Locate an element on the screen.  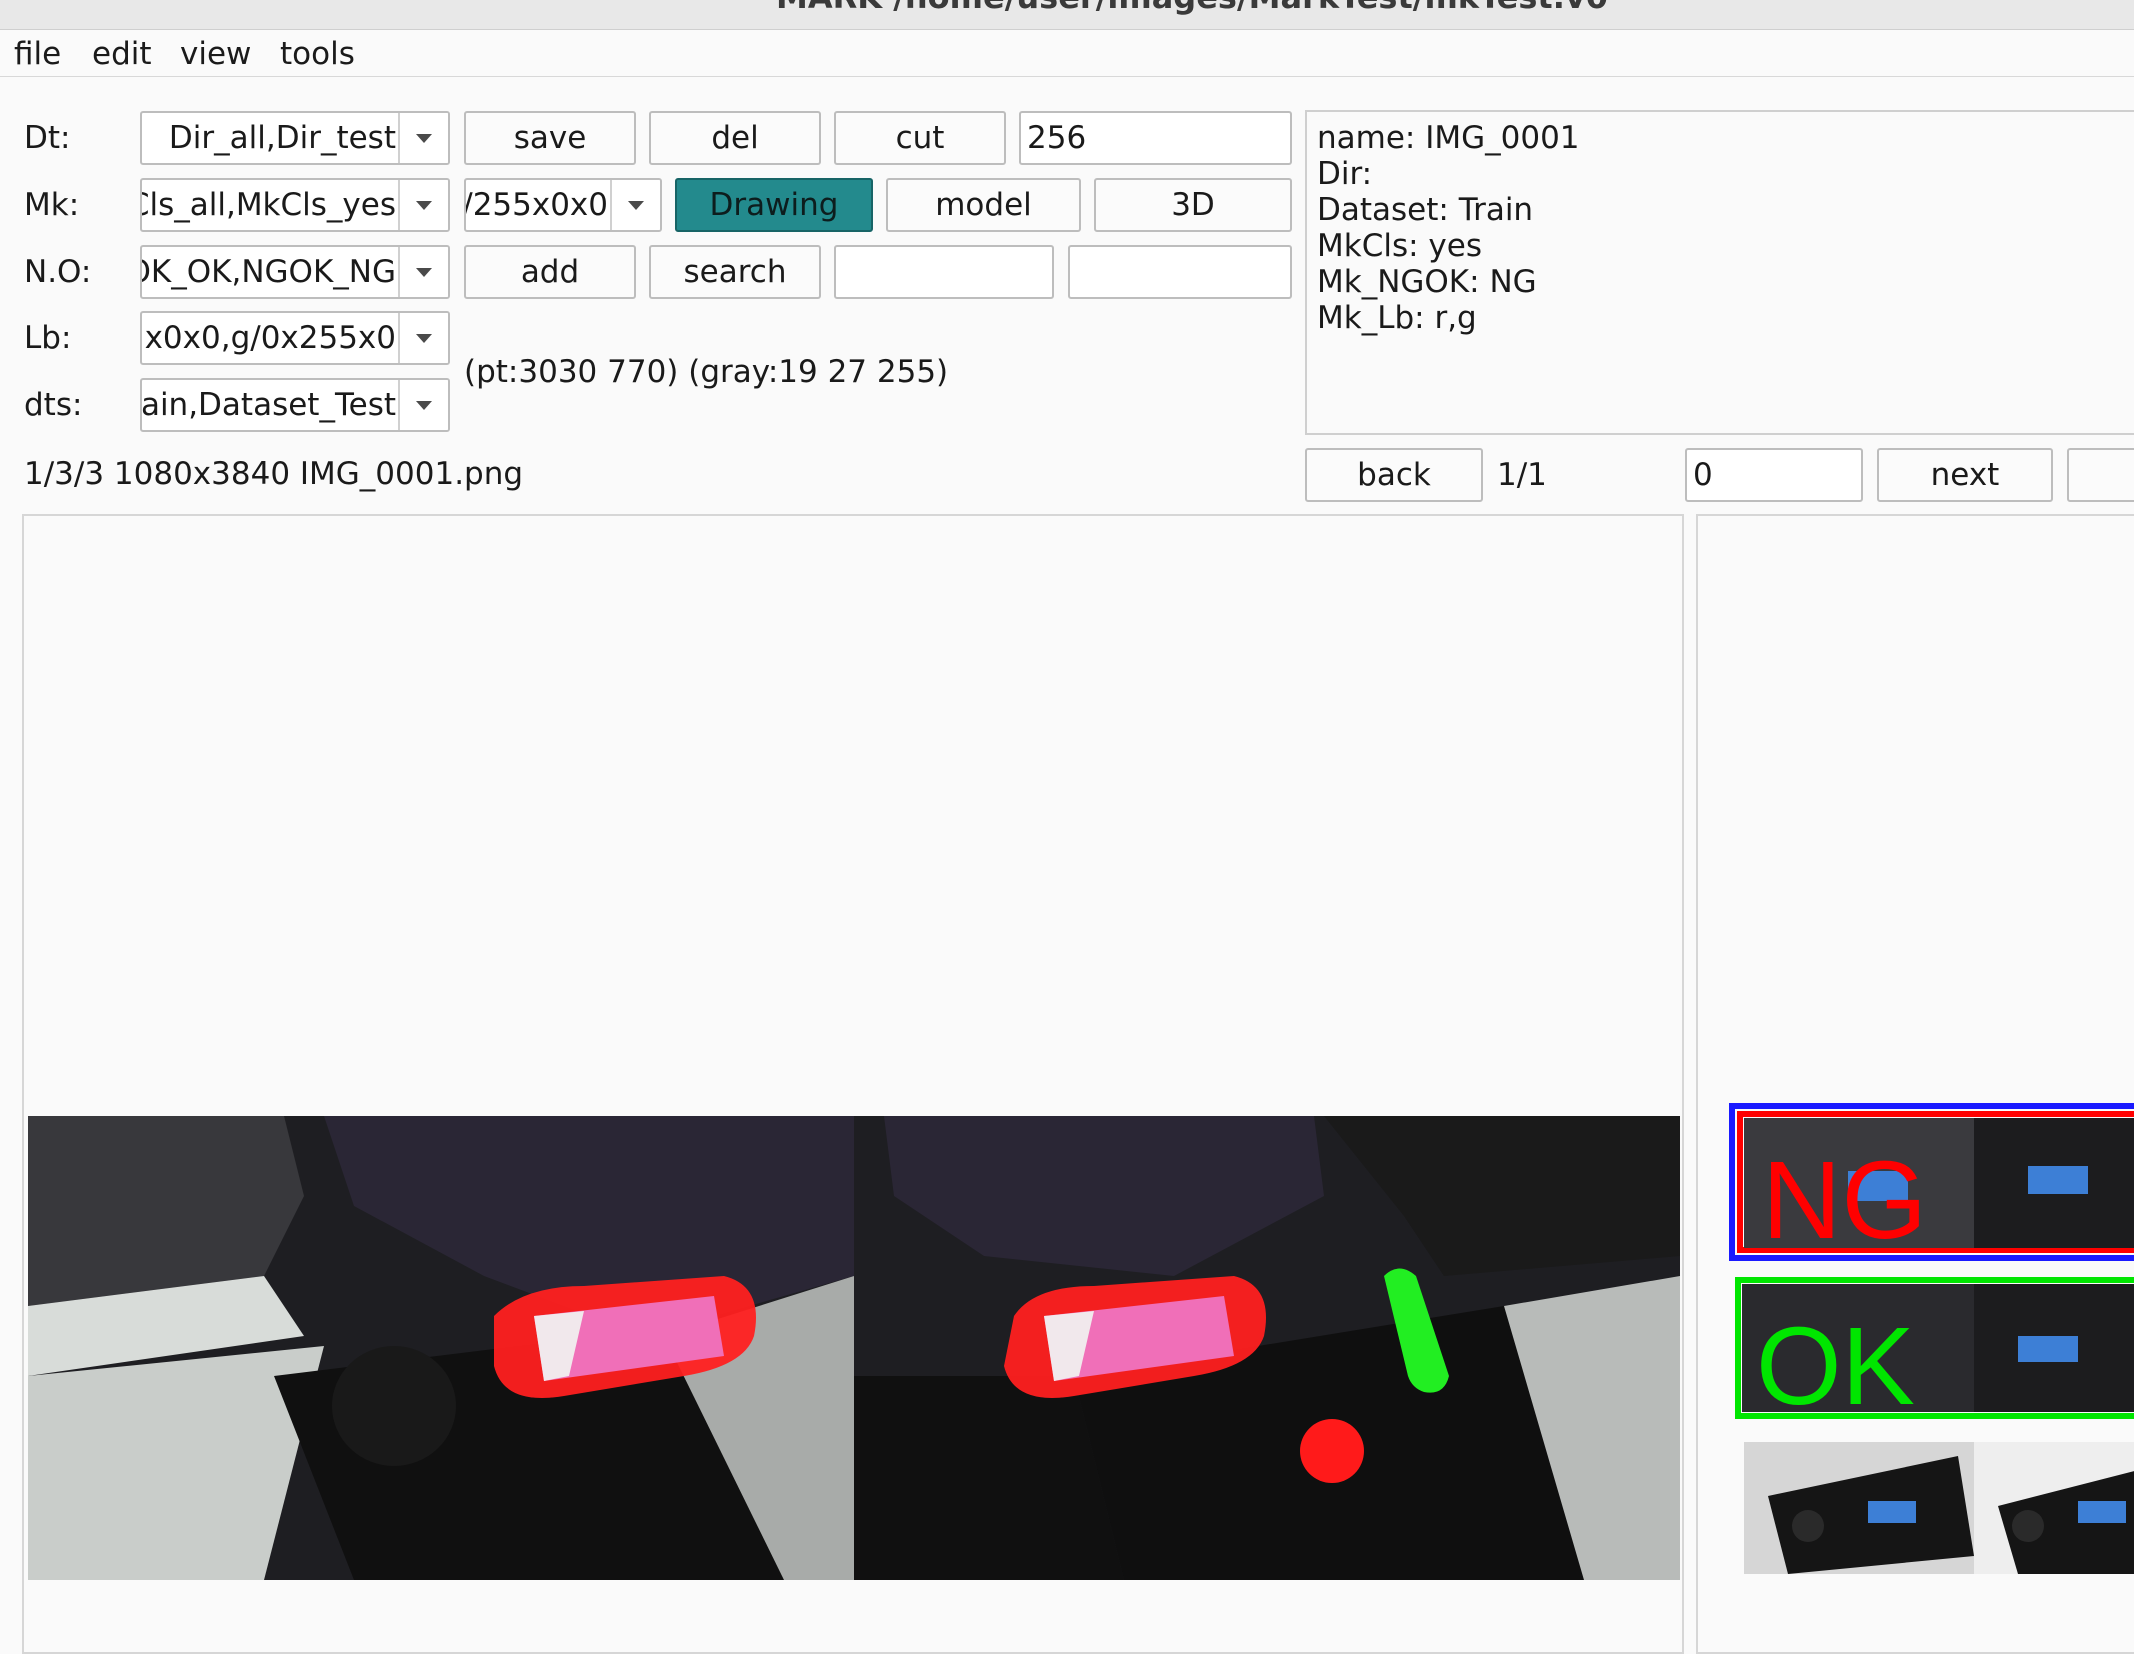
extra-button is located at coordinates (2100, 475).